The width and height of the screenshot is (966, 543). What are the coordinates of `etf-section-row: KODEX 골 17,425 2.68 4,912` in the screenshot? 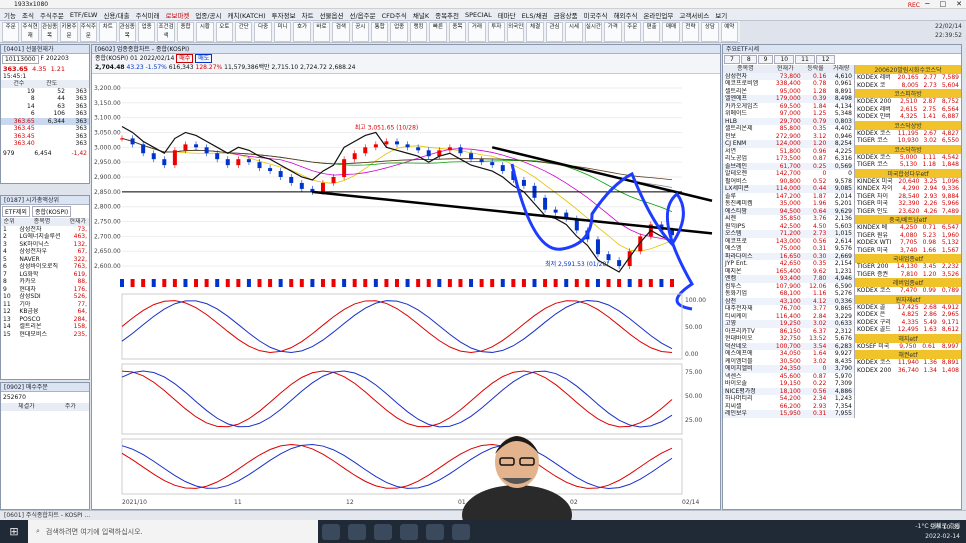 It's located at (908, 308).